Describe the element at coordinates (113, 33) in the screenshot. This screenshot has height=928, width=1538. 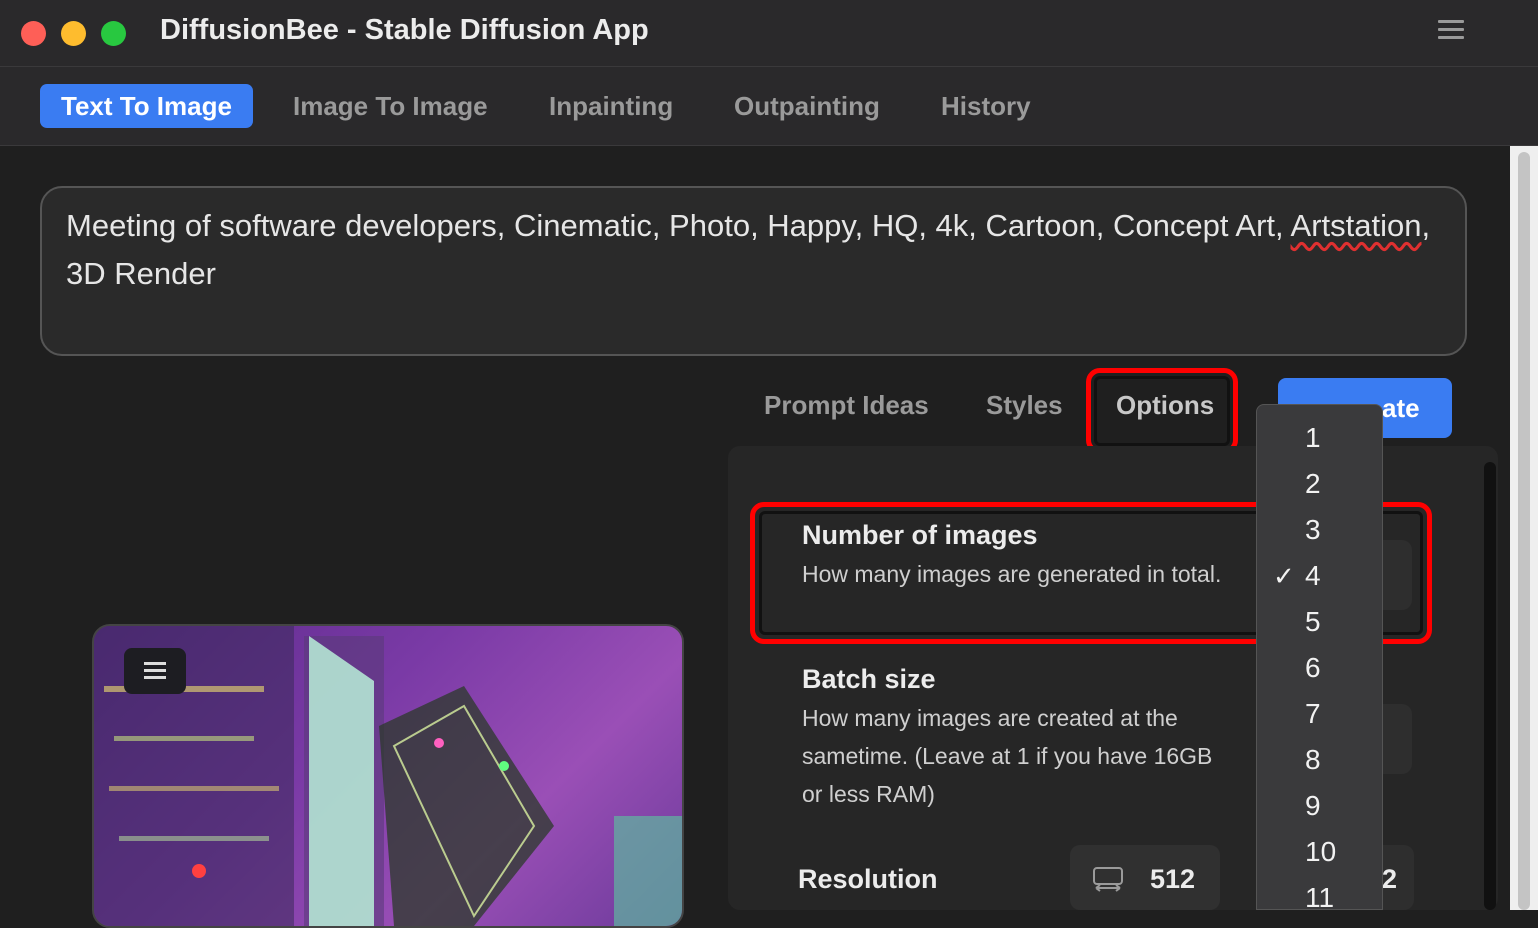
I see `maximize-window-button` at that location.